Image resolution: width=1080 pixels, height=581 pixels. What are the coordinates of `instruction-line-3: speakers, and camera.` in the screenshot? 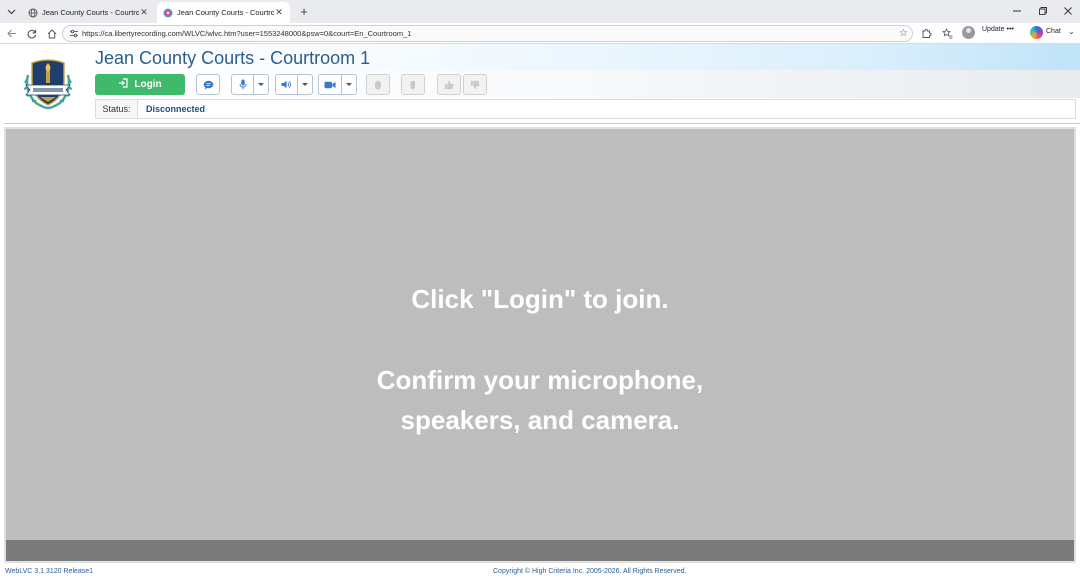 It's located at (540, 420).